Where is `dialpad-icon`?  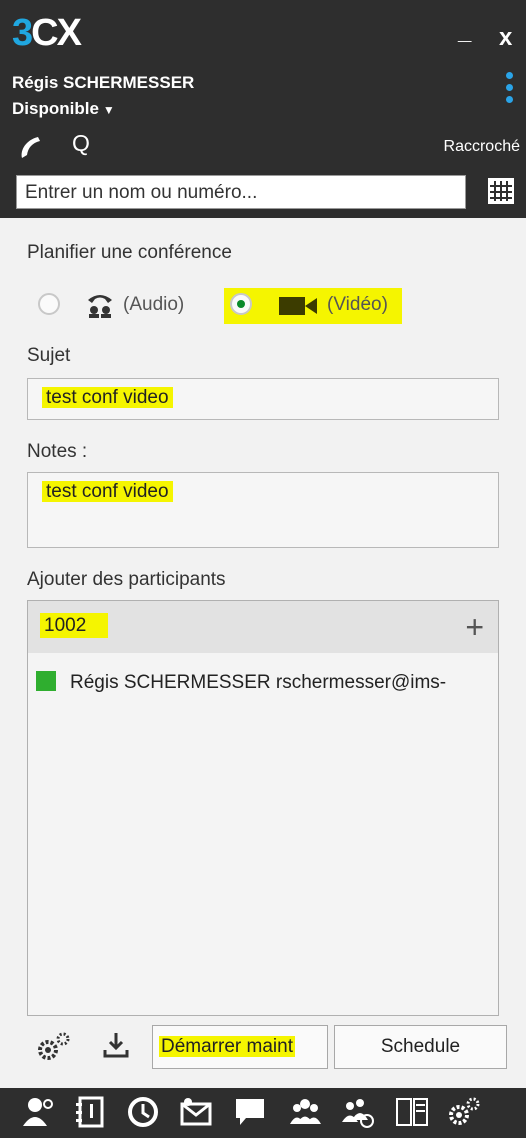
dialpad-icon is located at coordinates (501, 191).